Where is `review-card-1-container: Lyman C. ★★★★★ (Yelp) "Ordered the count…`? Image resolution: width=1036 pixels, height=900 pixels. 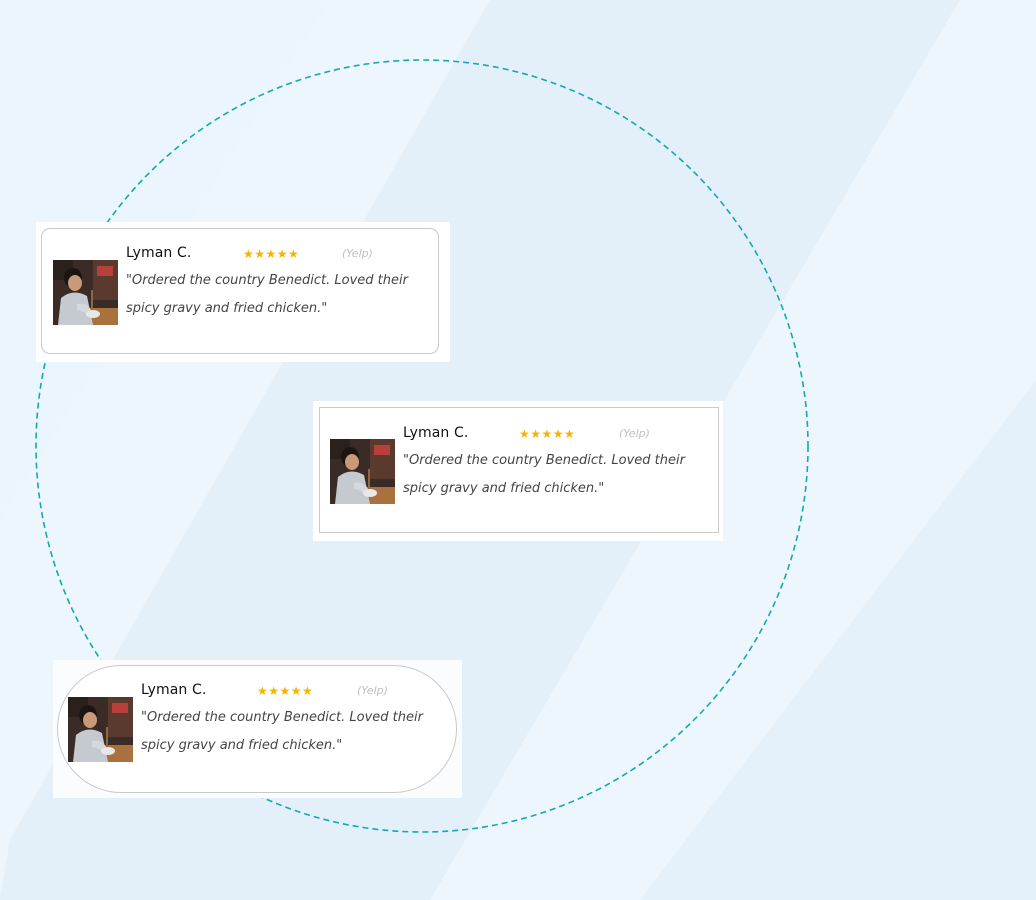 review-card-1-container: Lyman C. ★★★★★ (Yelp) "Ordered the count… is located at coordinates (243, 292).